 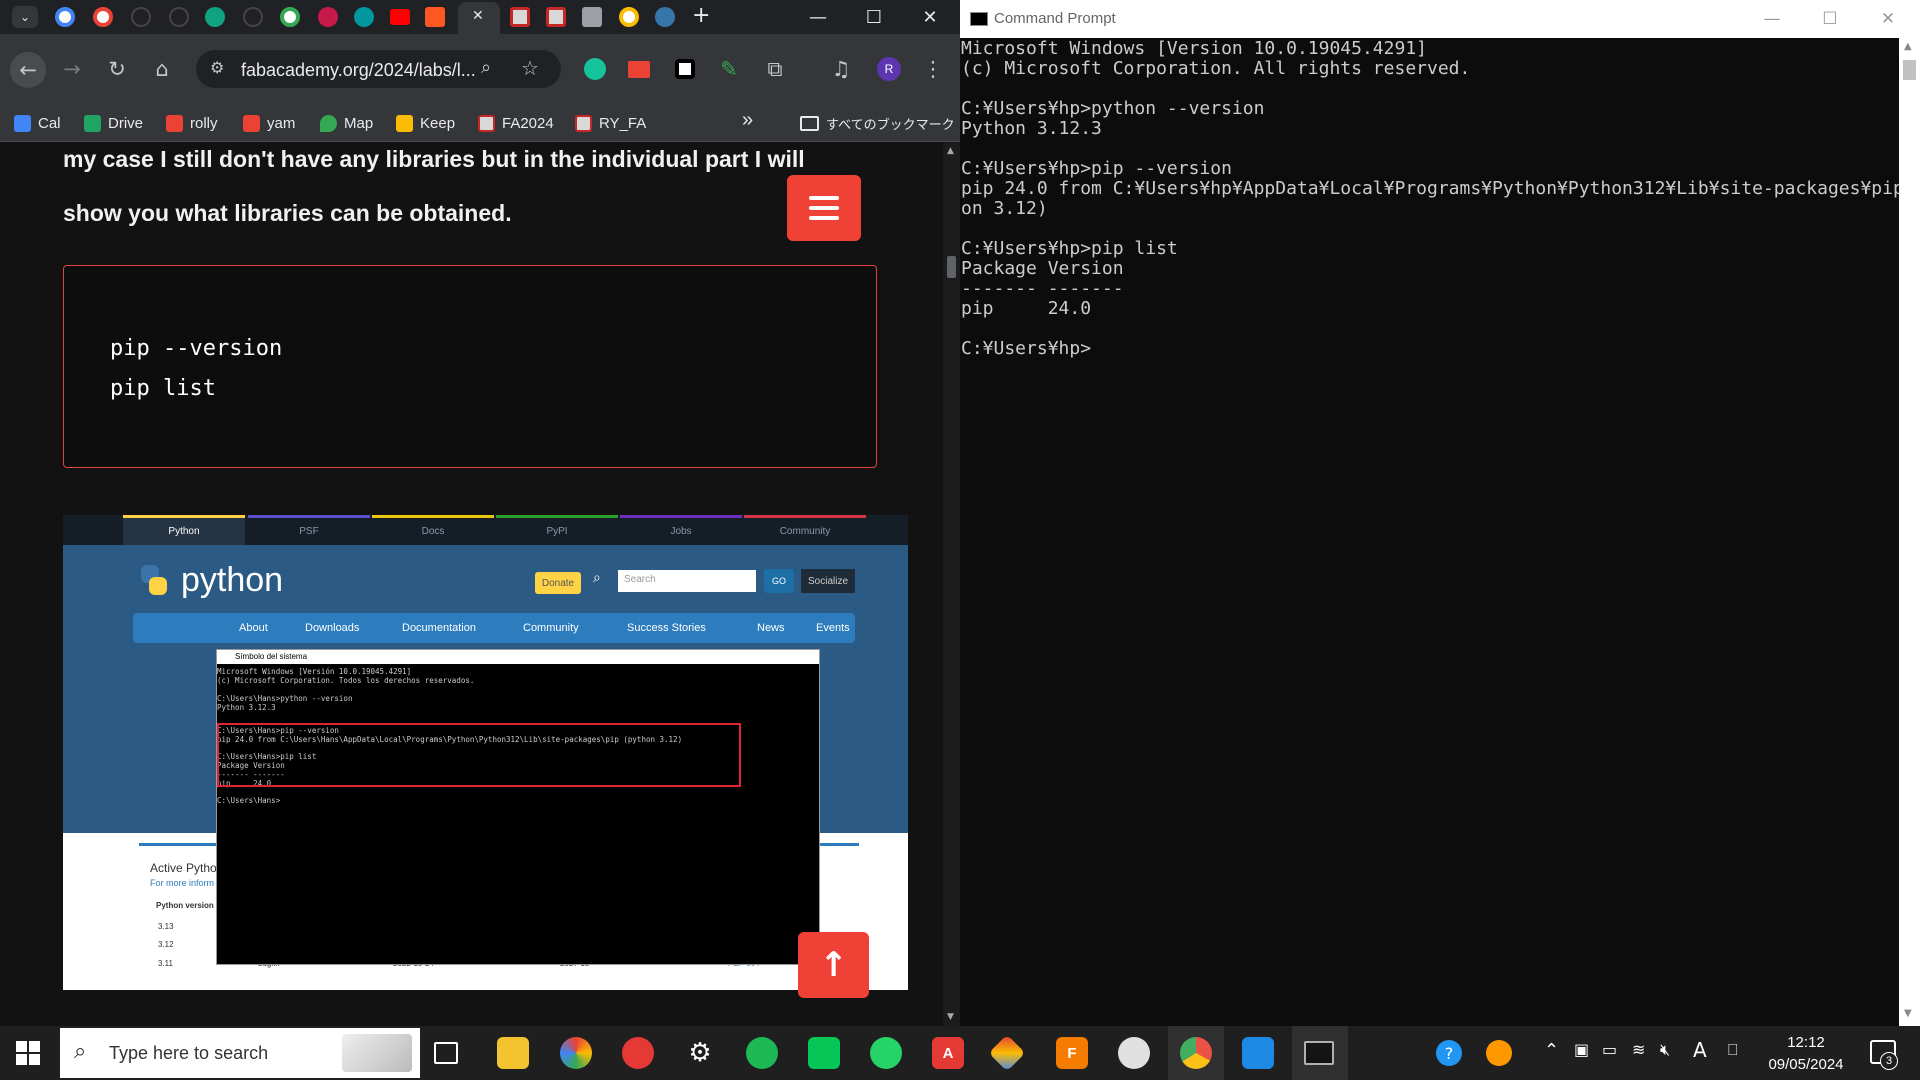 I want to click on cmd-line: Package Version, so click(x=1042, y=268).